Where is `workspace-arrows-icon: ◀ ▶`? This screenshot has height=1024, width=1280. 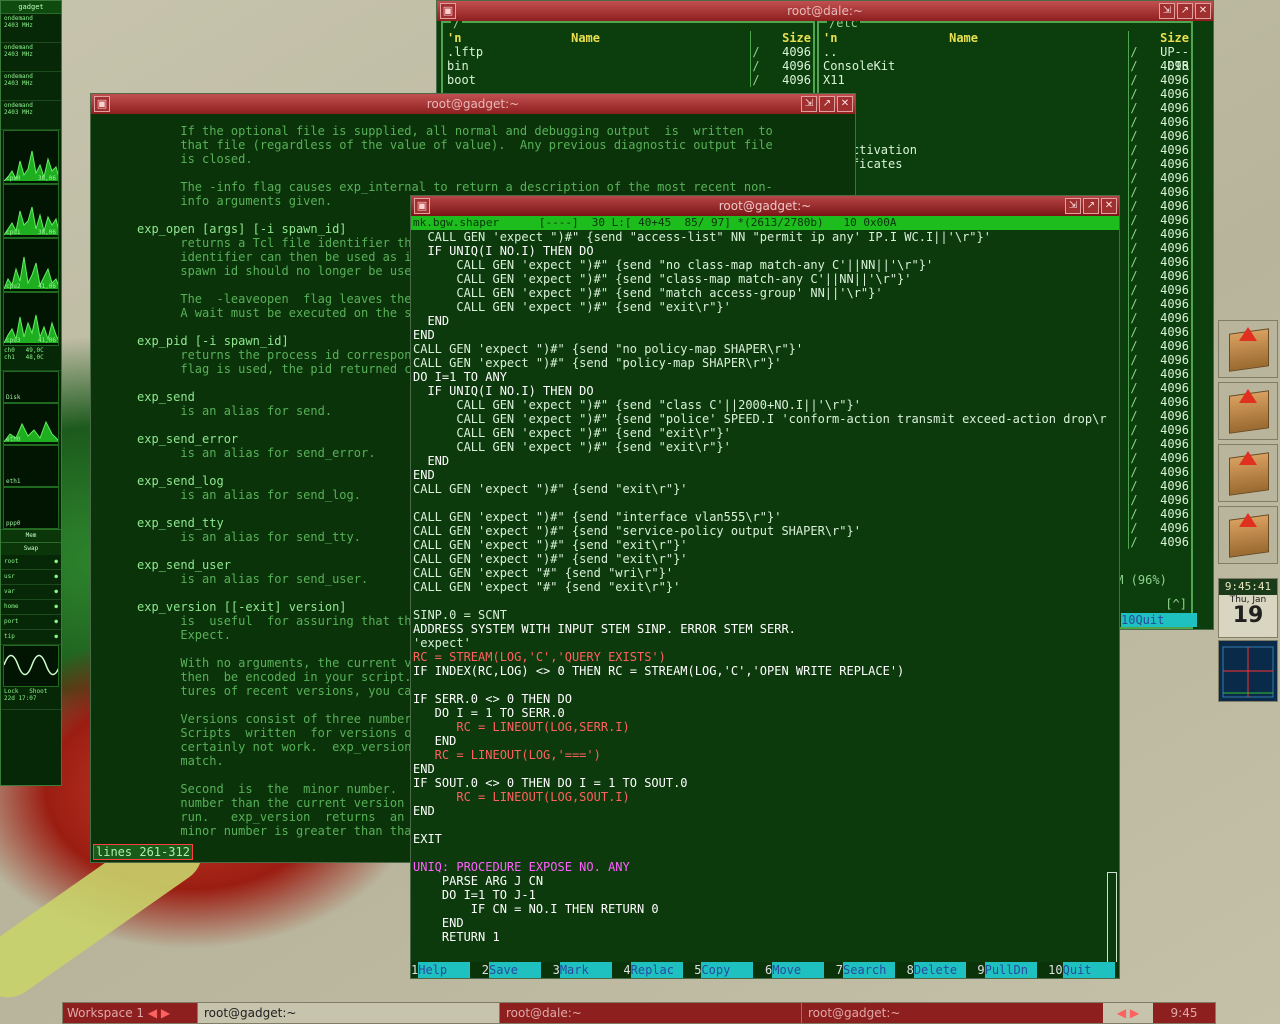 workspace-arrows-icon: ◀ ▶ is located at coordinates (159, 1013).